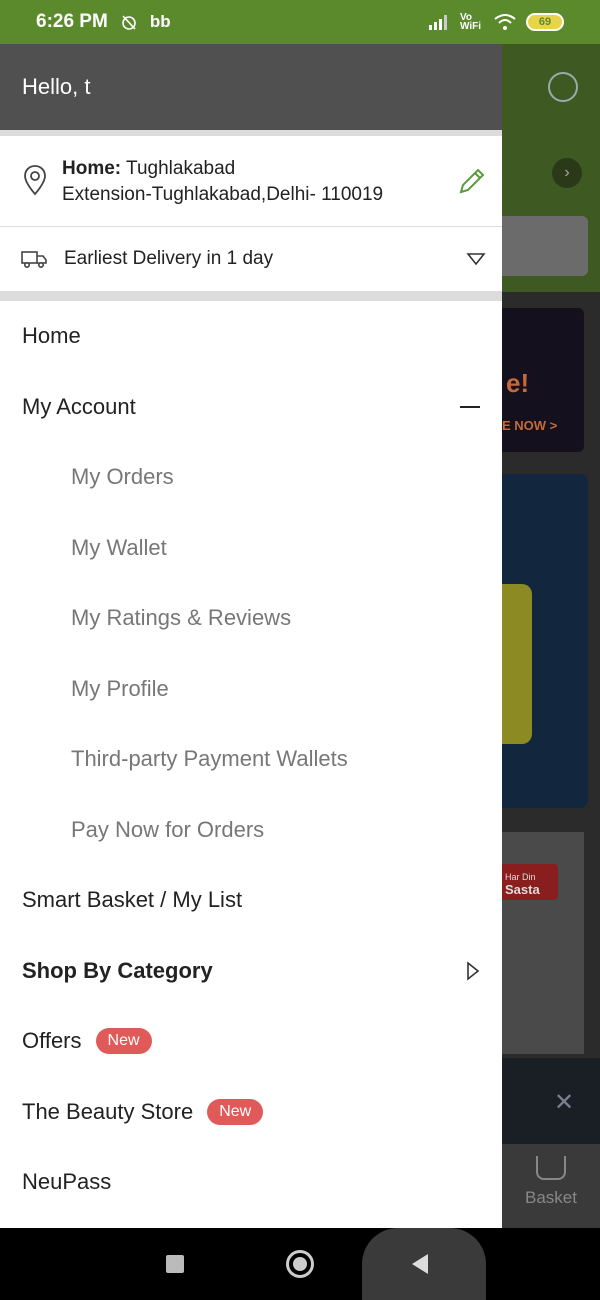  I want to click on menu-item-label: My Wallet, so click(119, 547).